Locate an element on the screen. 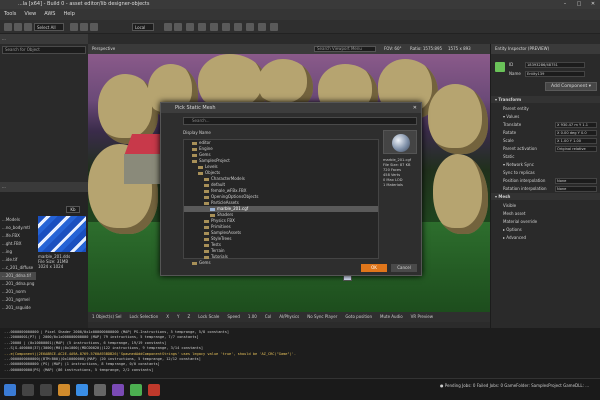  lock-scale-toggle: Lock Scale is located at coordinates (208, 317).